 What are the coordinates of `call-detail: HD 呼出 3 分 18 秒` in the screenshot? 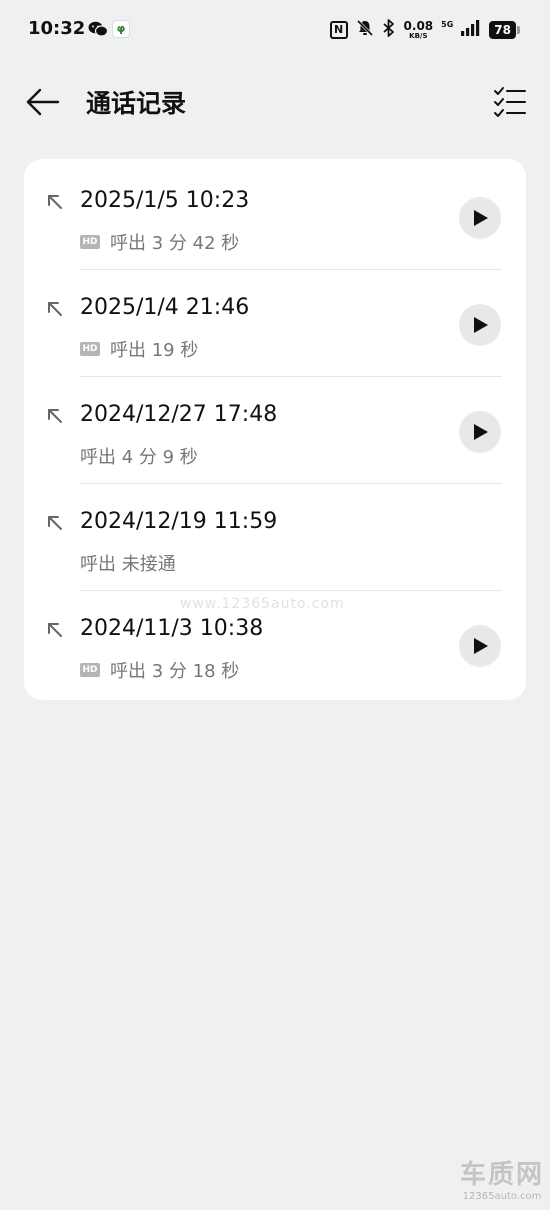 It's located at (159, 670).